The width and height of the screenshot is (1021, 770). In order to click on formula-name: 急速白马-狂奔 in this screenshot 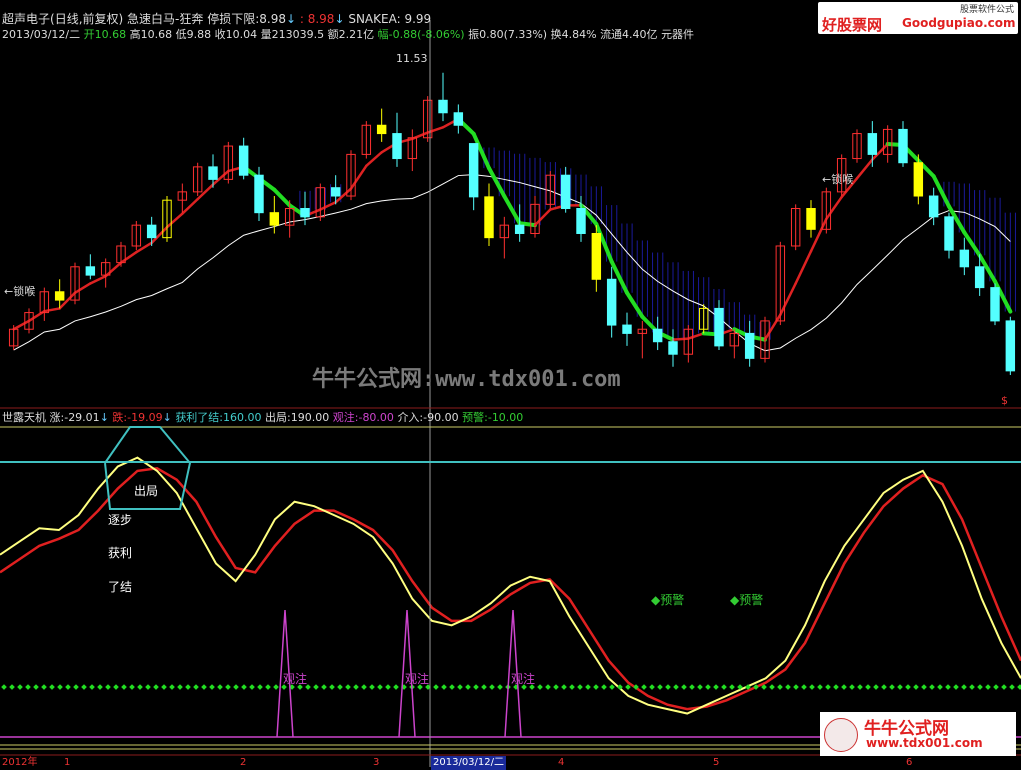, I will do `click(165, 19)`.